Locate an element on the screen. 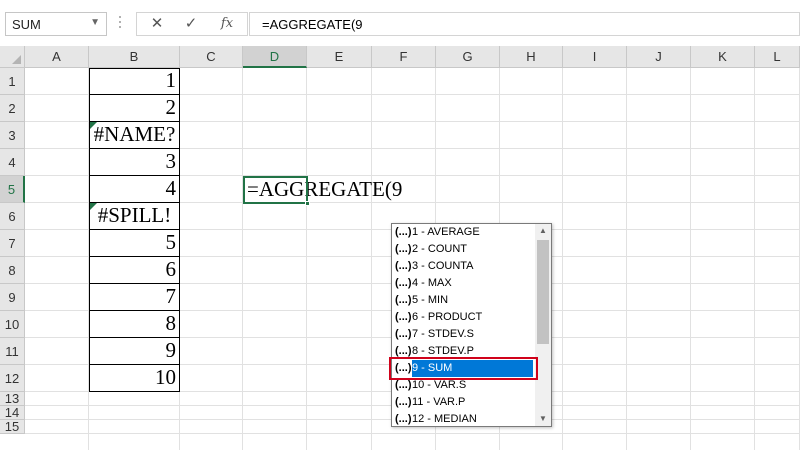 Image resolution: width=800 pixels, height=450 pixels. cell-value: 7 is located at coordinates (171, 296).